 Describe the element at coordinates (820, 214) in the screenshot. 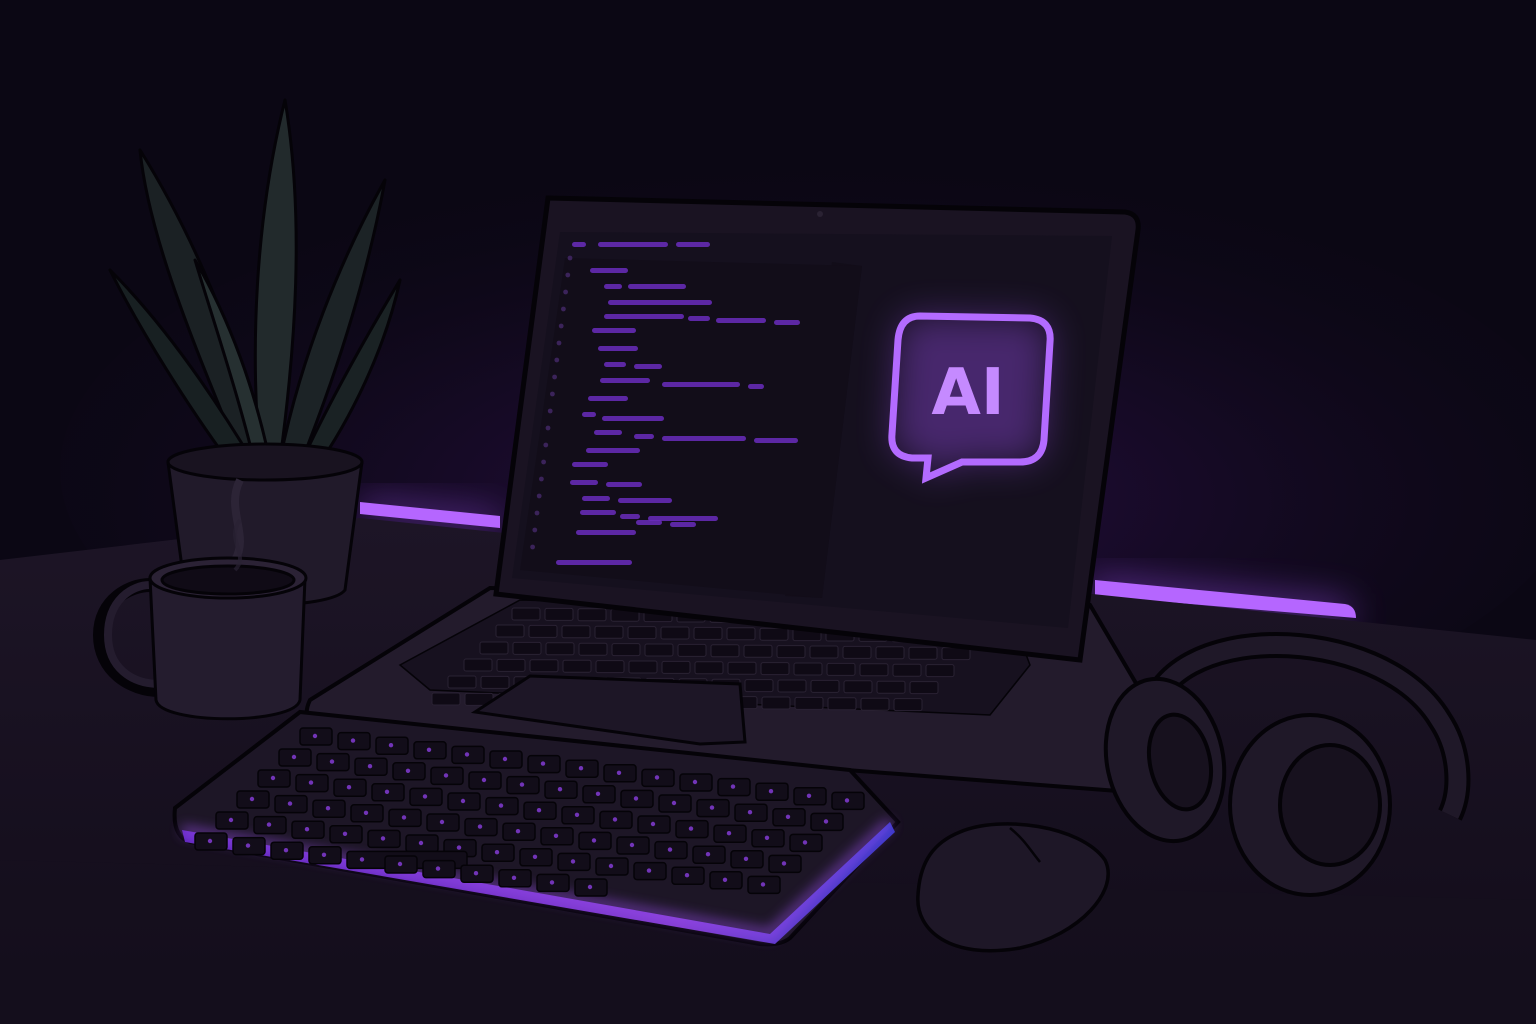

I see `webcam` at that location.